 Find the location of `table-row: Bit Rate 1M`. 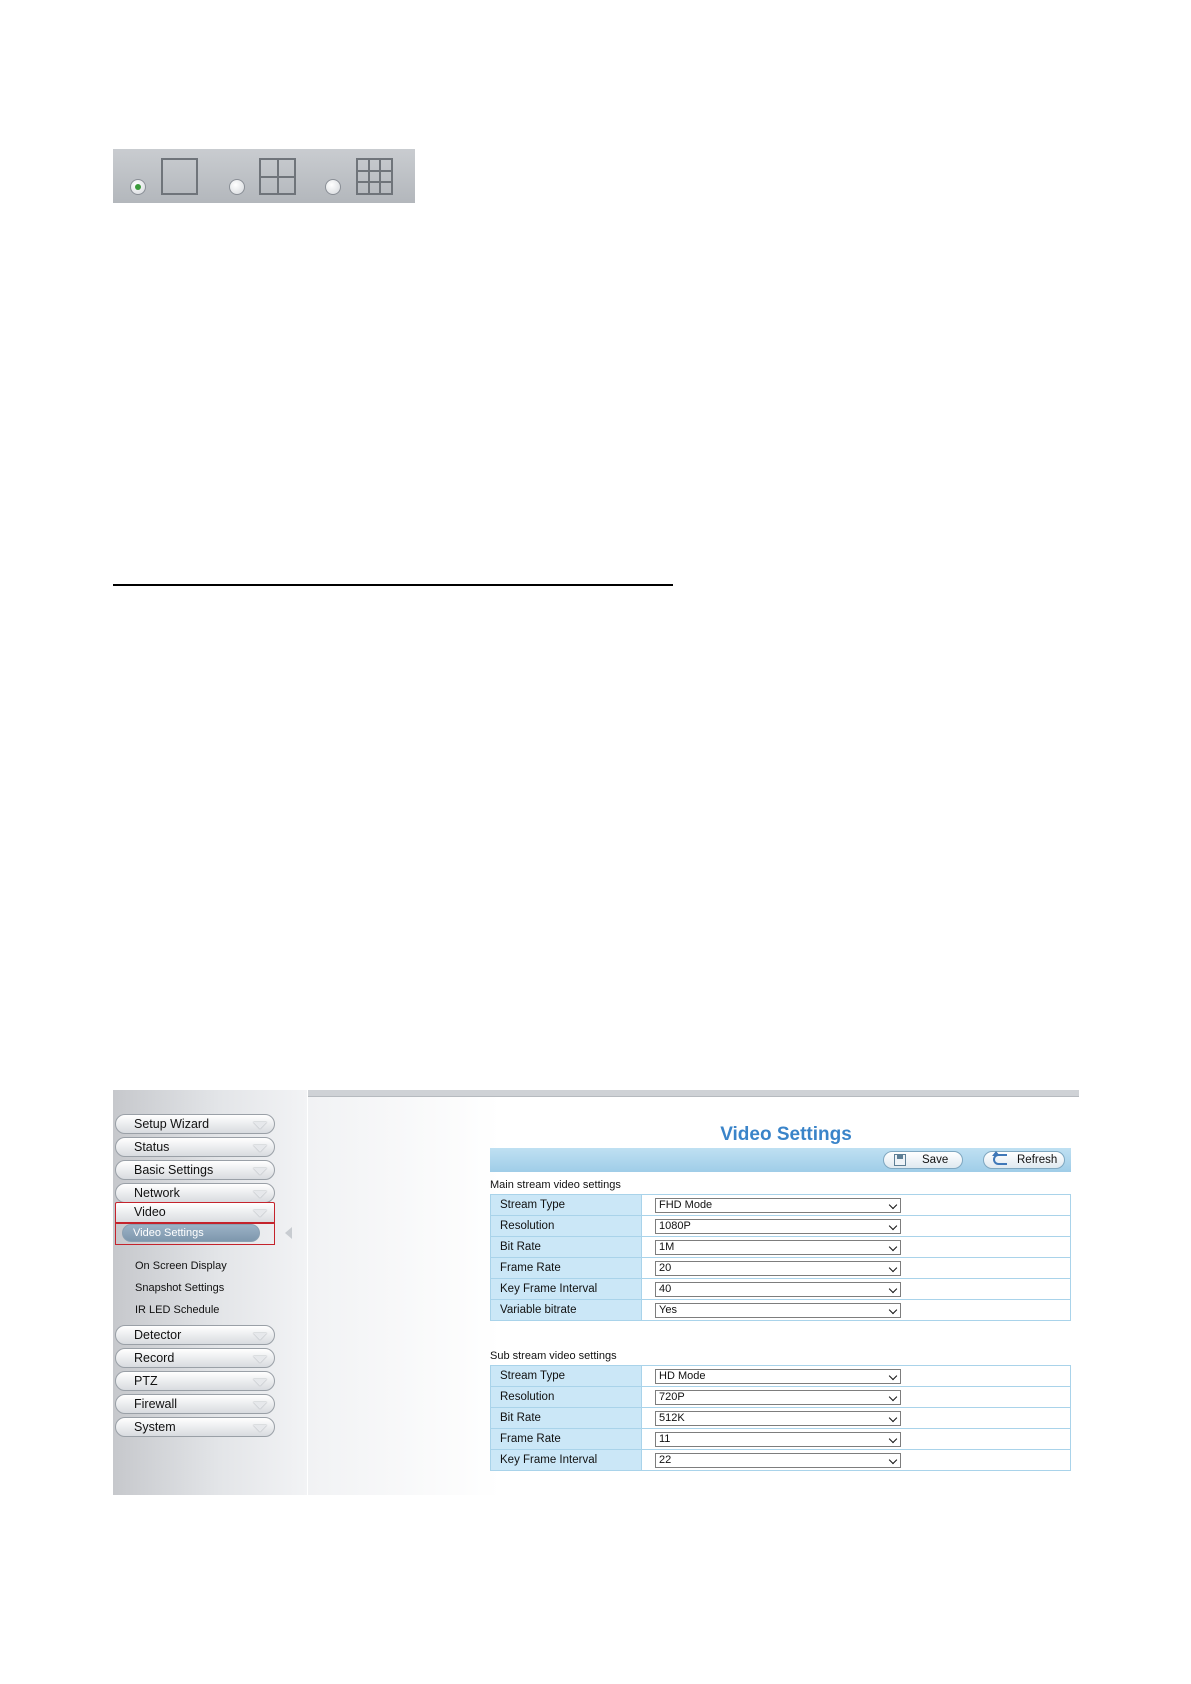

table-row: Bit Rate 1M is located at coordinates (780, 1247).